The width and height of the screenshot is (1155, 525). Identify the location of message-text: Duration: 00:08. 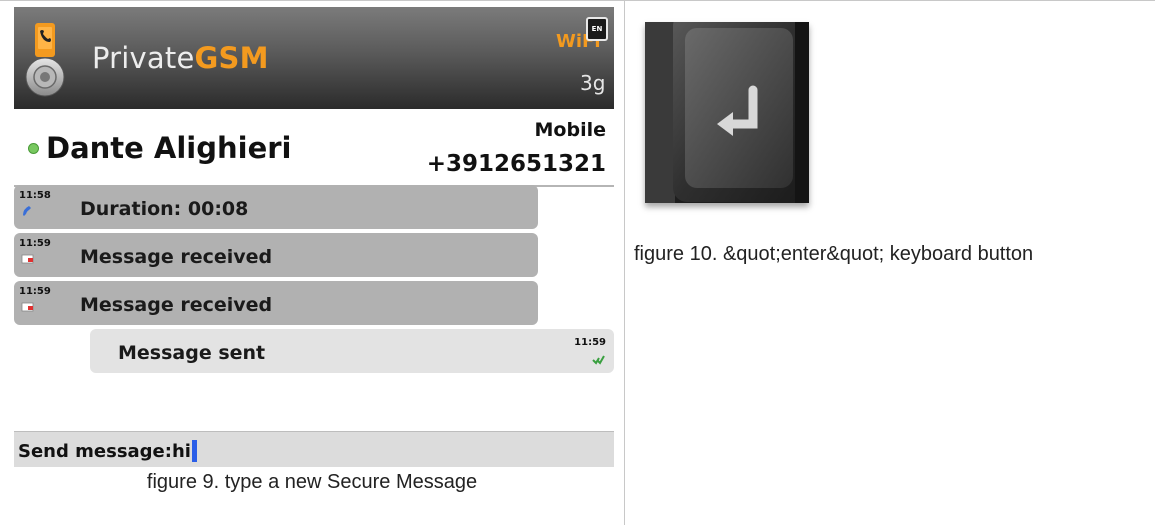
(164, 209).